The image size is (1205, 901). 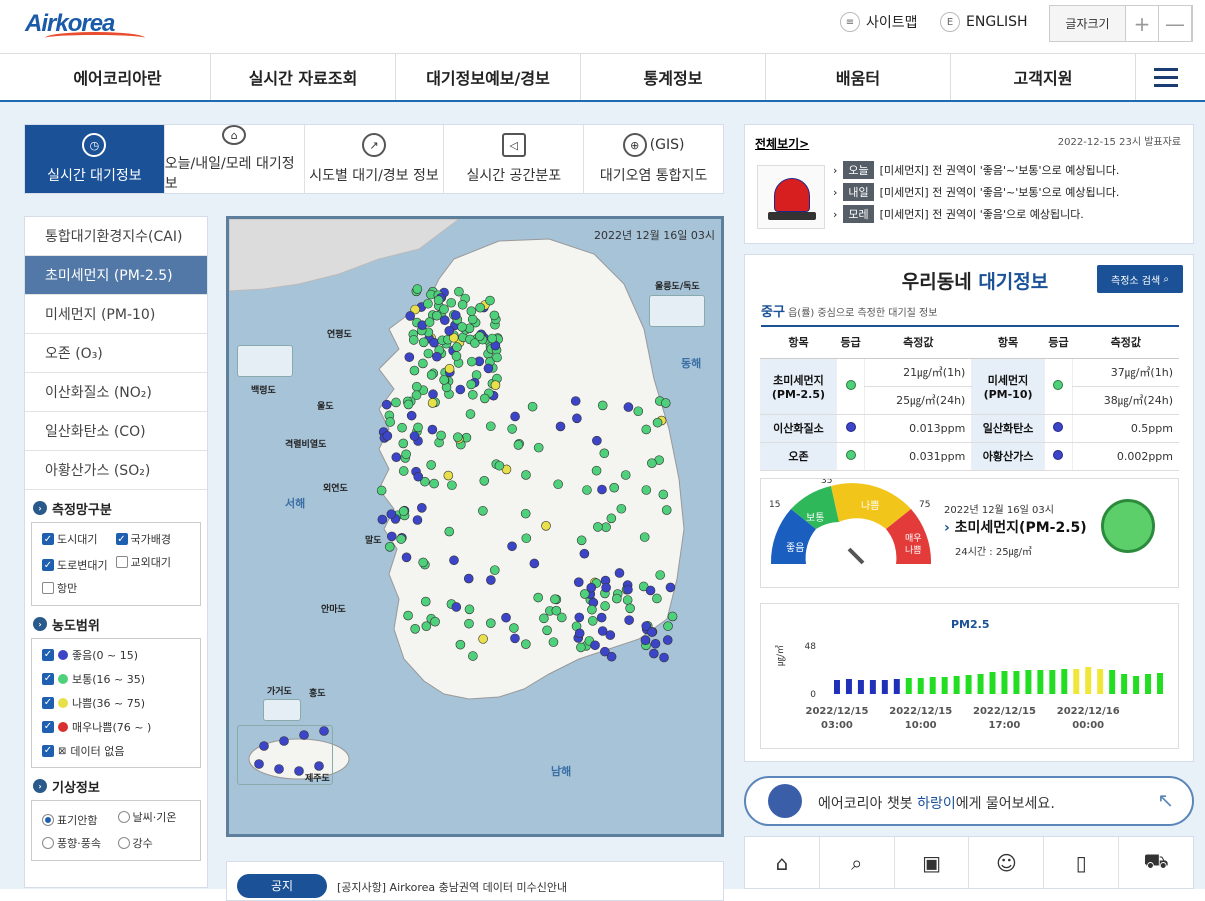 What do you see at coordinates (672, 77) in the screenshot?
I see `nav-statistics: 통계정보` at bounding box center [672, 77].